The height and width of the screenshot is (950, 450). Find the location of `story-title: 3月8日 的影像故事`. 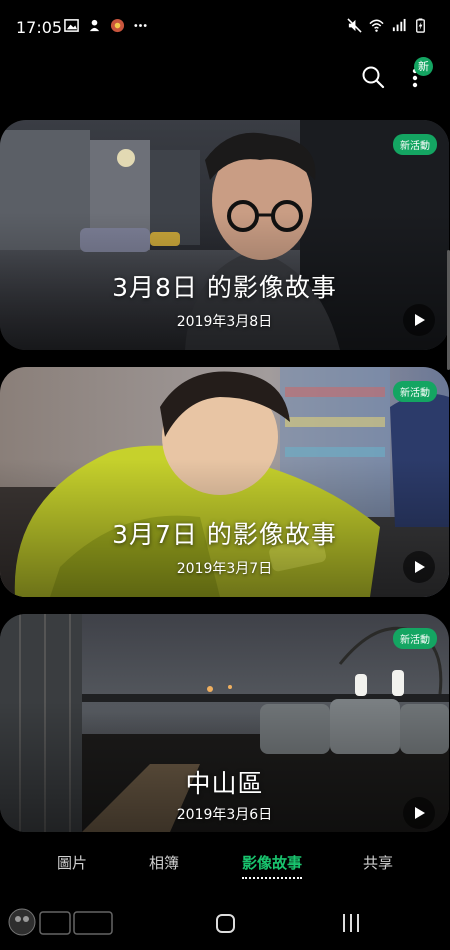

story-title: 3月8日 的影像故事 is located at coordinates (224, 287).